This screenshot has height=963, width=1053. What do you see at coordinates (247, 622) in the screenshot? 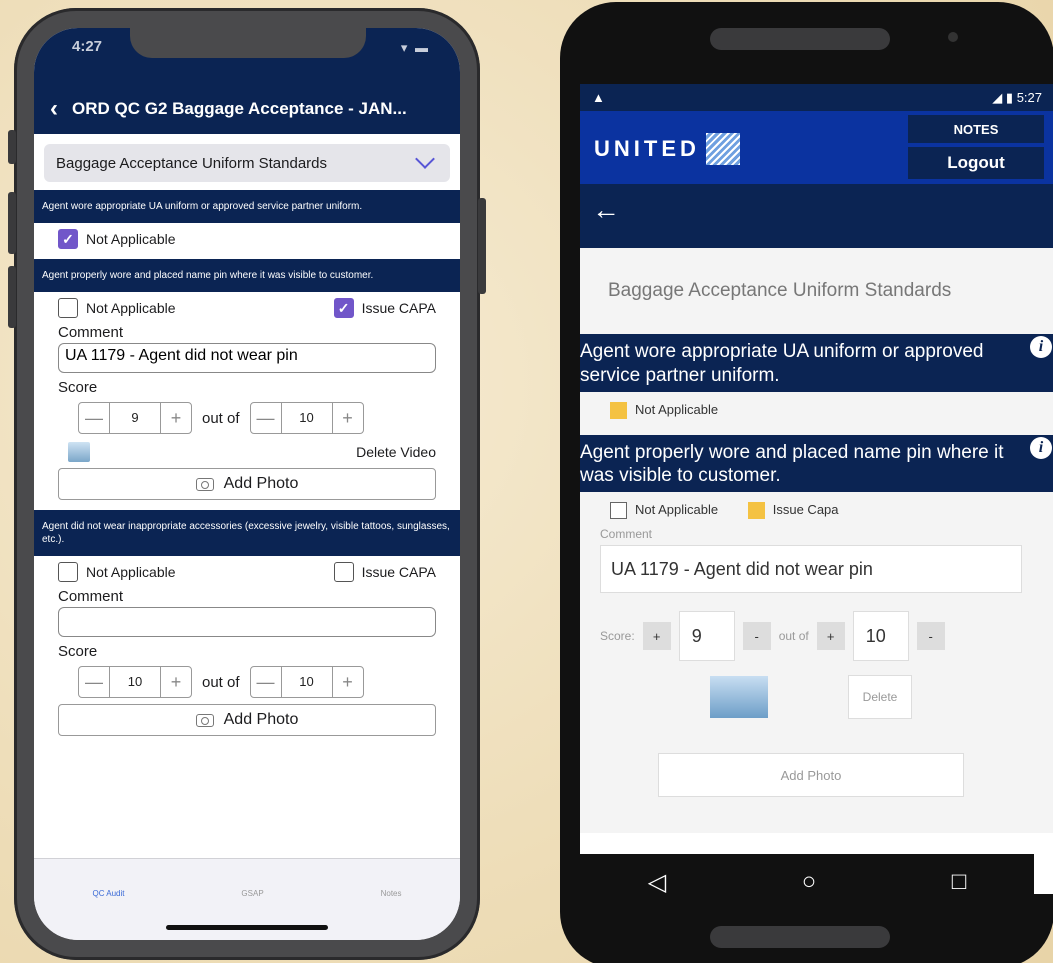
I see `comment-input` at bounding box center [247, 622].